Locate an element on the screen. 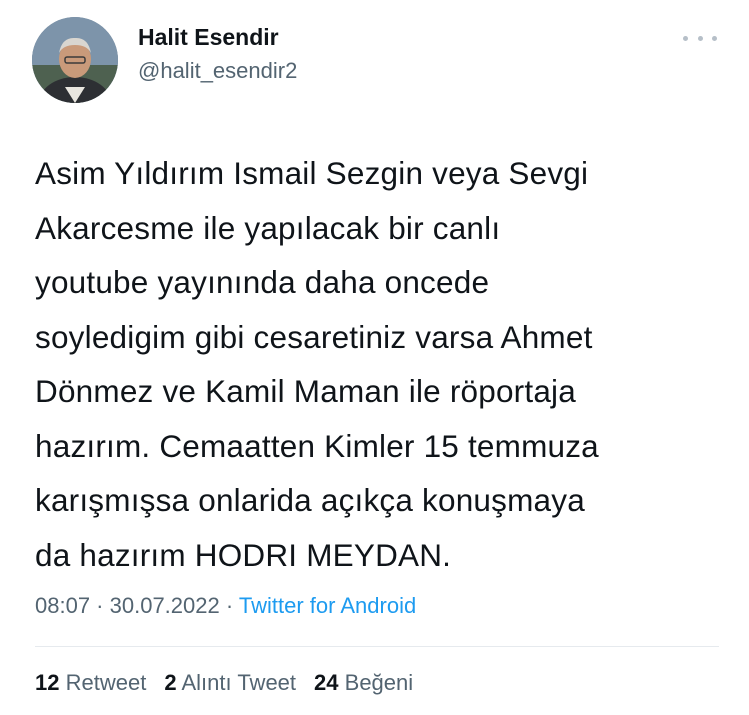 The height and width of the screenshot is (715, 749). avatar is located at coordinates (75, 60).